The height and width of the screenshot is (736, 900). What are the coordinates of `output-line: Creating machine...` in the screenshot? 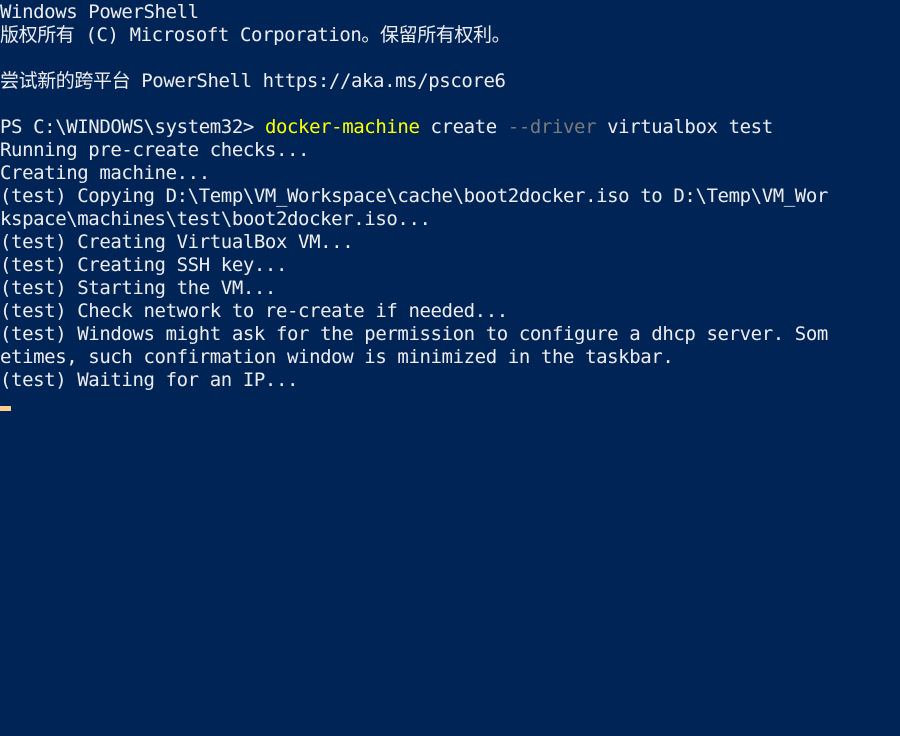 It's located at (105, 173).